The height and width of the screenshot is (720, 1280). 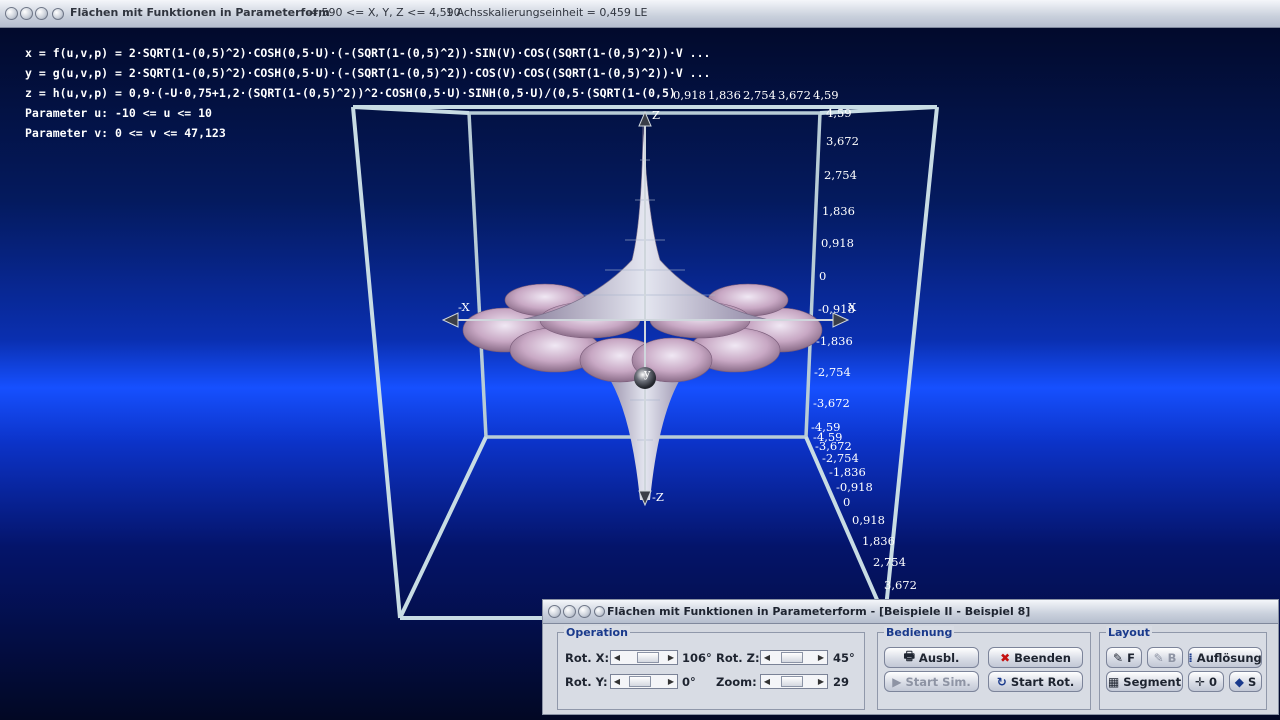 I want to click on zoom-label: Zoom:, so click(x=736, y=682).